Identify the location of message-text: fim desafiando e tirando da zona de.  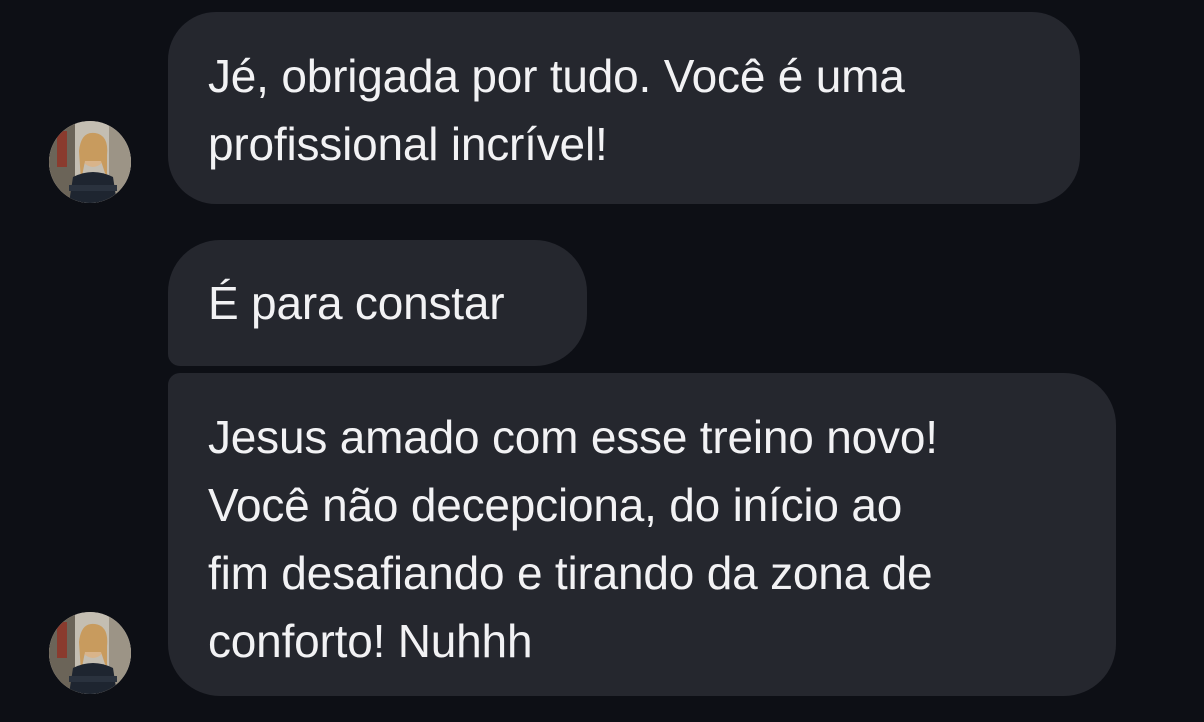
(570, 573).